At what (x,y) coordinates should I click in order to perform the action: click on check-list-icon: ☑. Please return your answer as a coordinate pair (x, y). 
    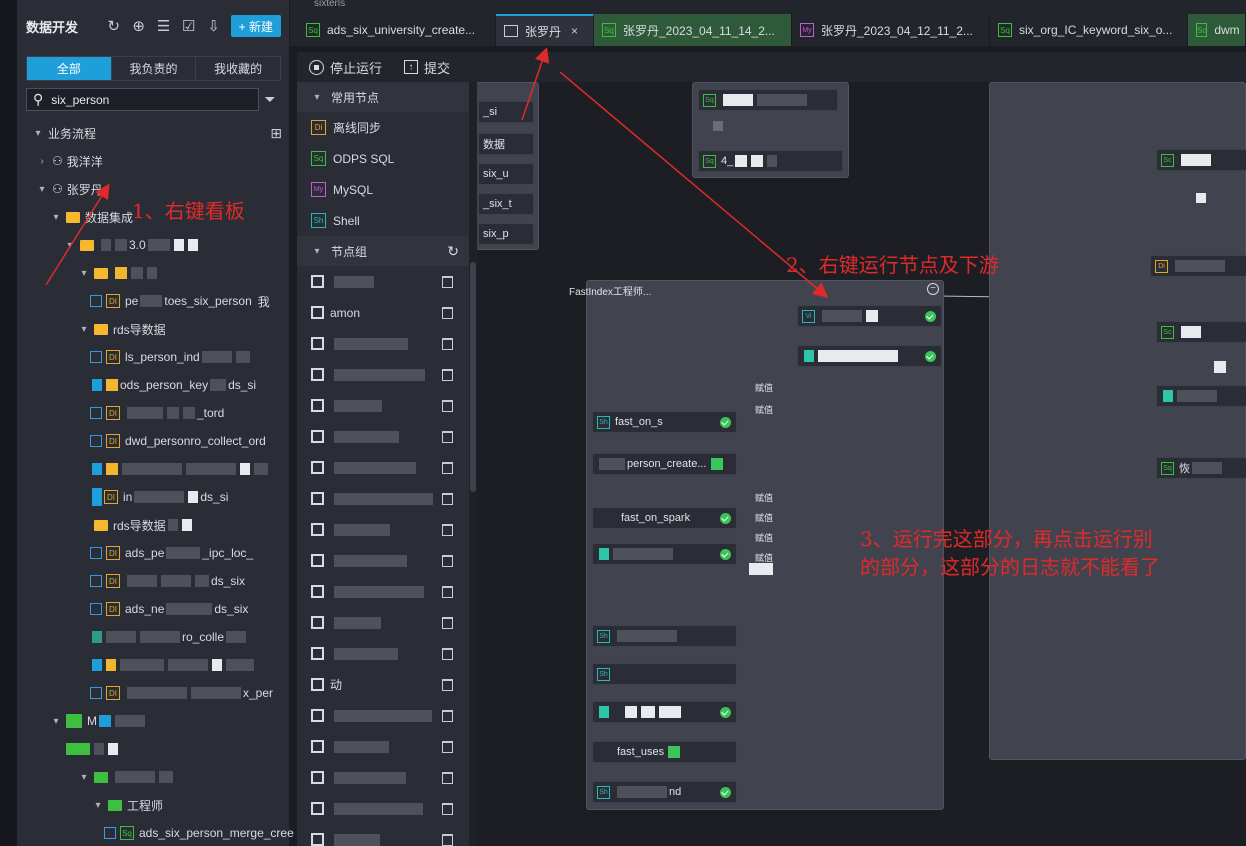
    Looking at the image, I should click on (189, 26).